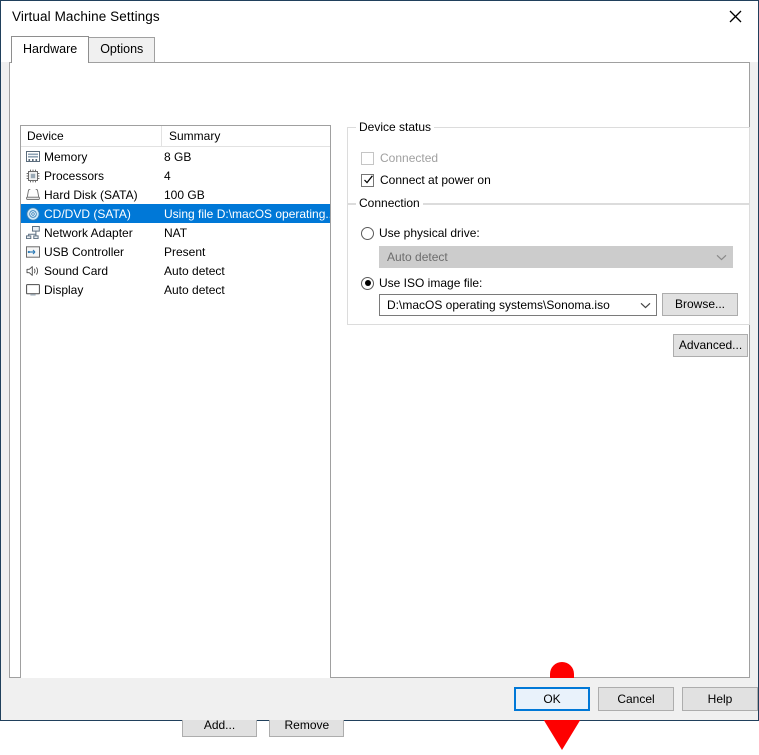 Image resolution: width=759 pixels, height=755 pixels. Describe the element at coordinates (435, 180) in the screenshot. I see `connect-at-power-on-label: Connect at power on` at that location.